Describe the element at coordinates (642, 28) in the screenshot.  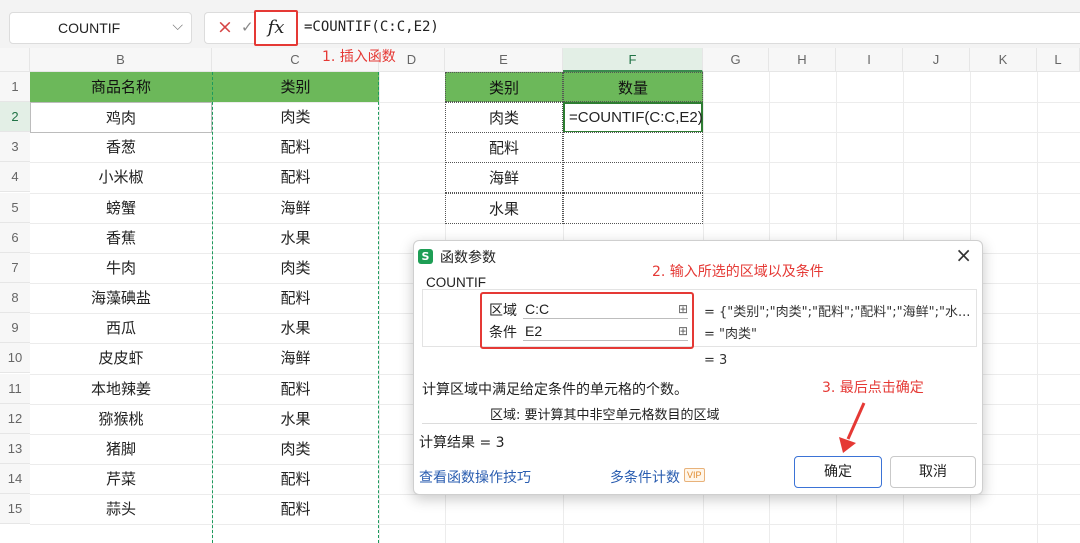
I see `formula-input-area: × ✓ fx =COUNTIF(C:C,E2)` at that location.